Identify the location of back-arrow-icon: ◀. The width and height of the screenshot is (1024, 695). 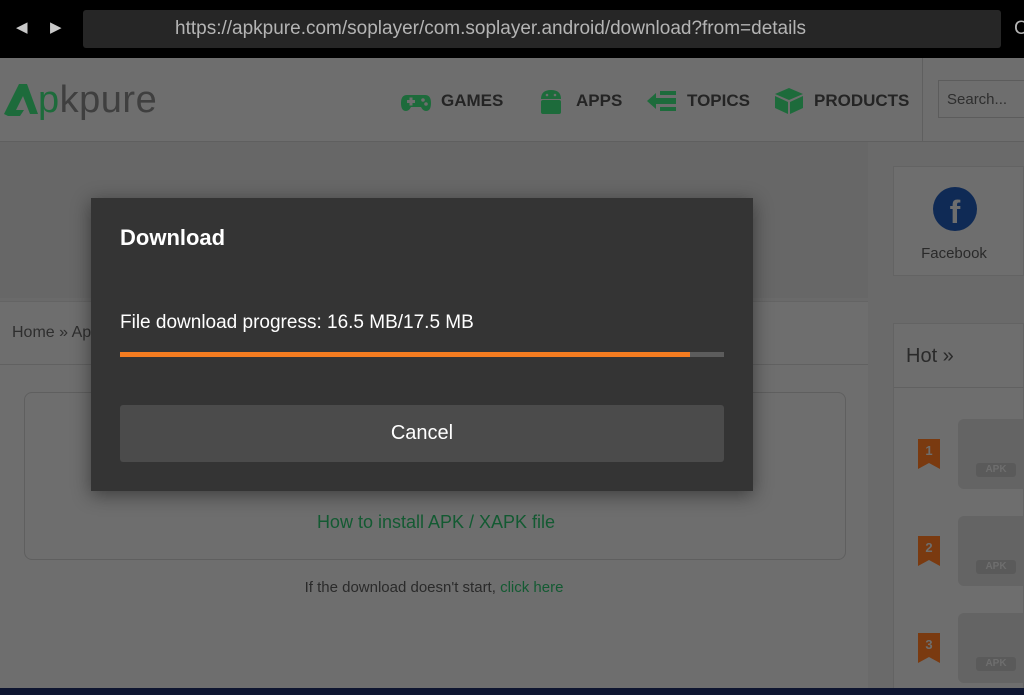
(22, 28).